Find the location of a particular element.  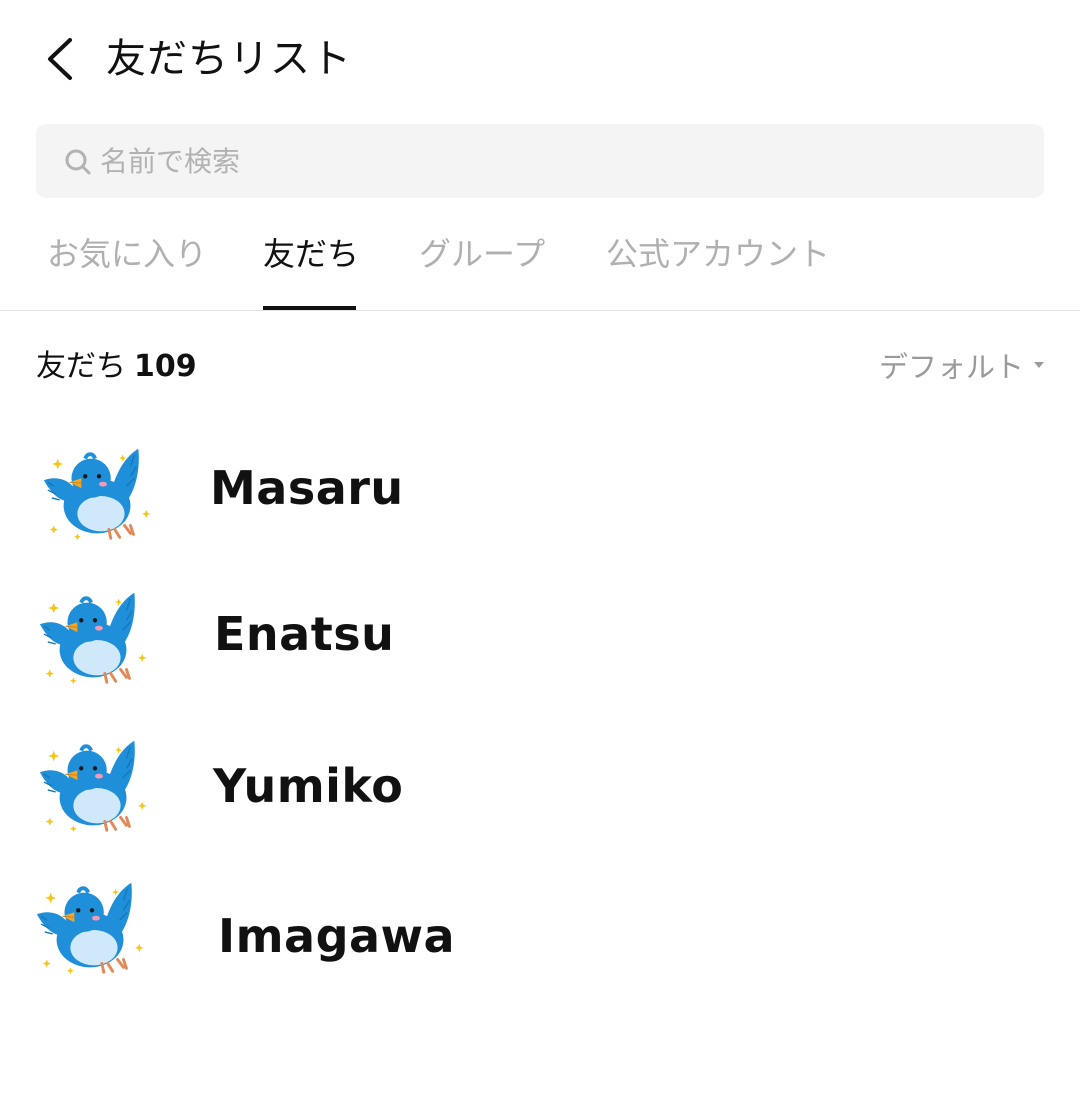

friend-name: Yumiko is located at coordinates (308, 786).